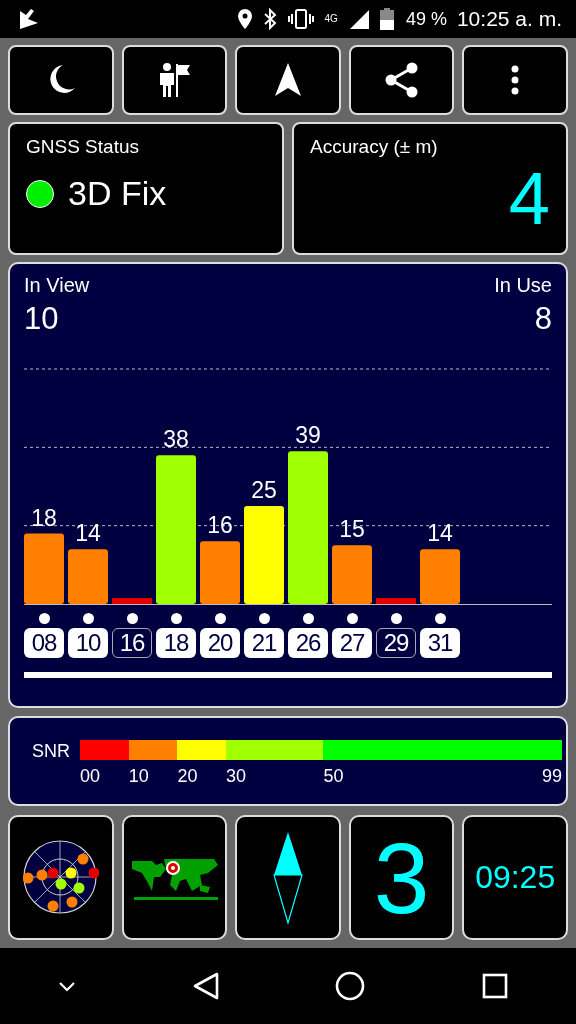  I want to click on navigate-button, so click(288, 80).